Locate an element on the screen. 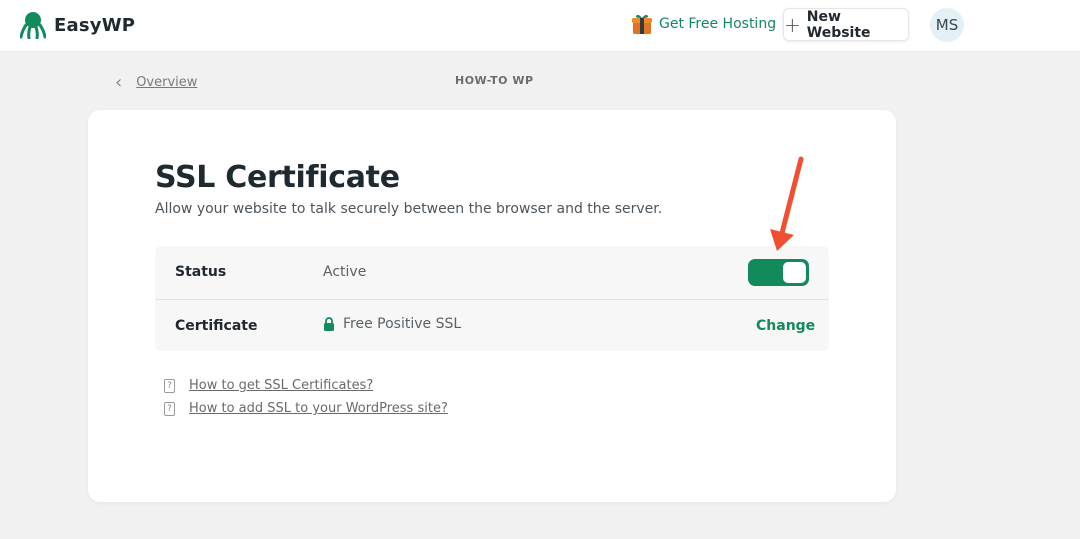 This screenshot has height=539, width=1080. top-bar: EasyWP Get Free Hosting + New Website MS is located at coordinates (540, 26).